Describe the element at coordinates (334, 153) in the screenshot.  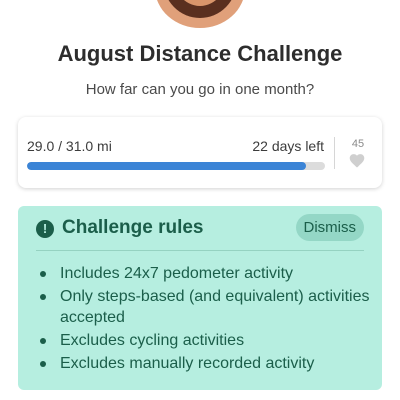
I see `card-divider` at that location.